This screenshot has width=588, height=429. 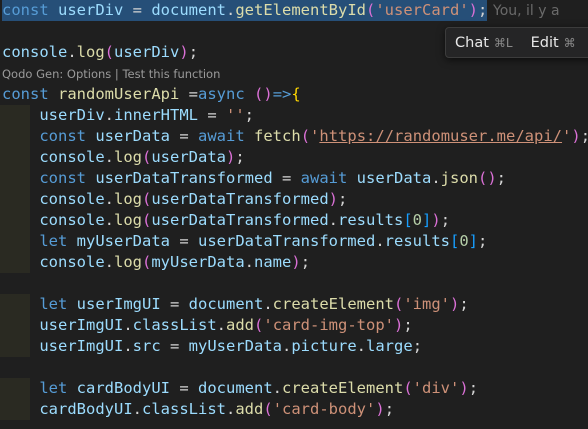 I want to click on code-token: add, so click(x=240, y=325).